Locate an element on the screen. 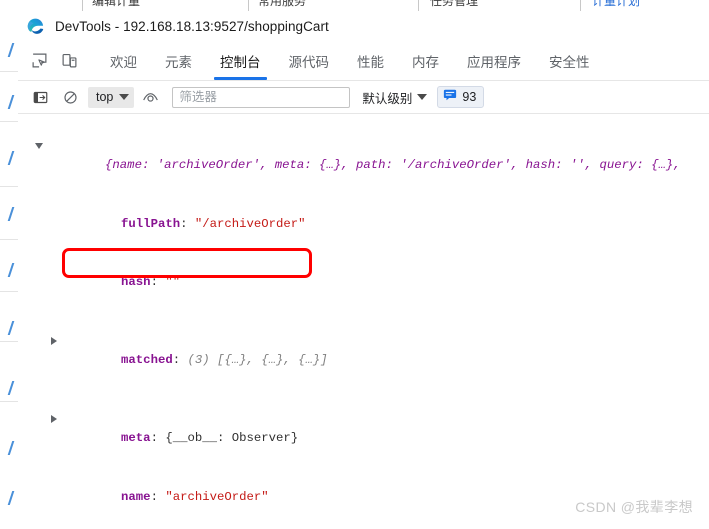 This screenshot has width=709, height=529. tab-performance: 性能 is located at coordinates (370, 61).